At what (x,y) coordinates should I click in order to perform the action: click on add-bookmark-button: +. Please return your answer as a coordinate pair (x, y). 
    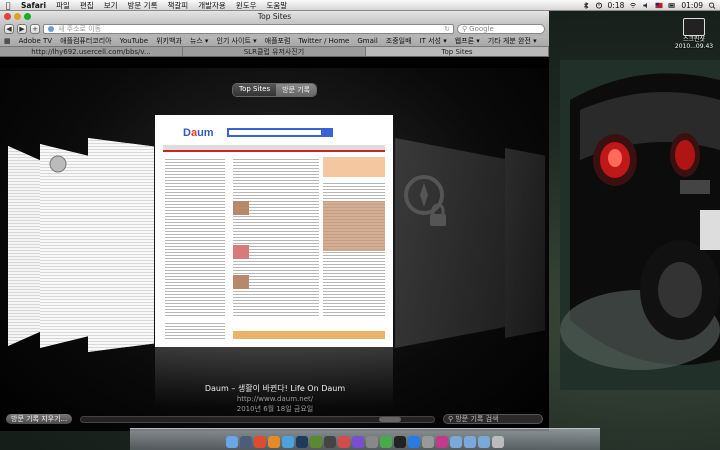
    Looking at the image, I should click on (35, 29).